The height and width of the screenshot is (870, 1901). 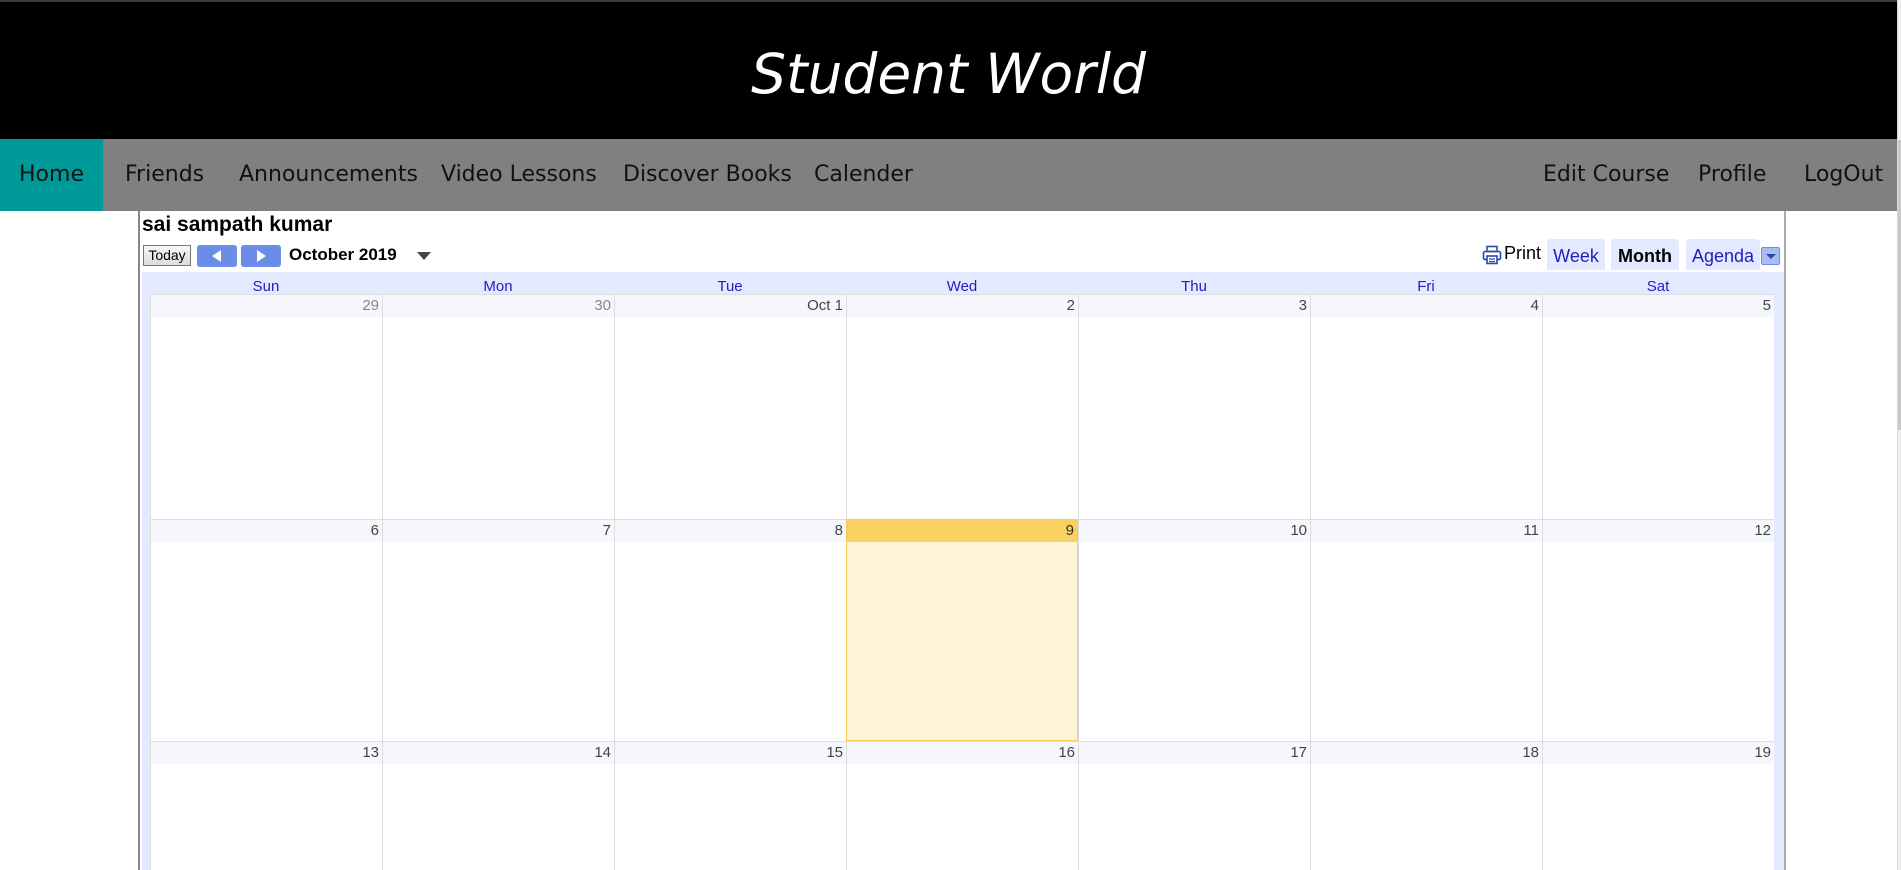 What do you see at coordinates (1303, 305) in the screenshot?
I see `day-number: 3` at bounding box center [1303, 305].